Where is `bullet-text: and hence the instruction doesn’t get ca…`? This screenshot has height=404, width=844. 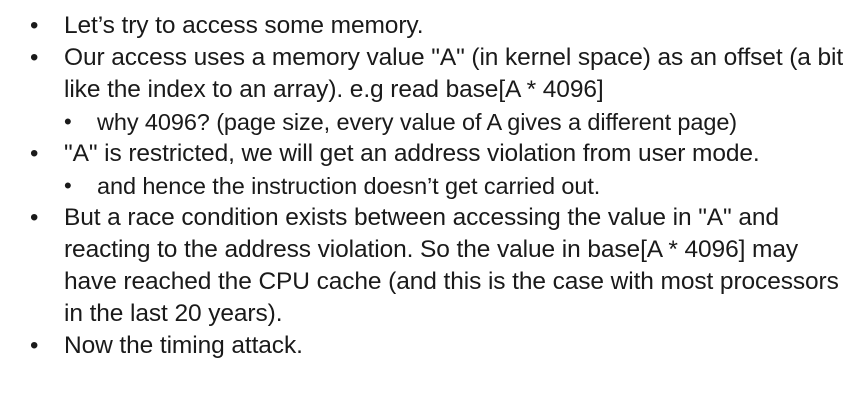 bullet-text: and hence the instruction doesn’t get ca… is located at coordinates (349, 186).